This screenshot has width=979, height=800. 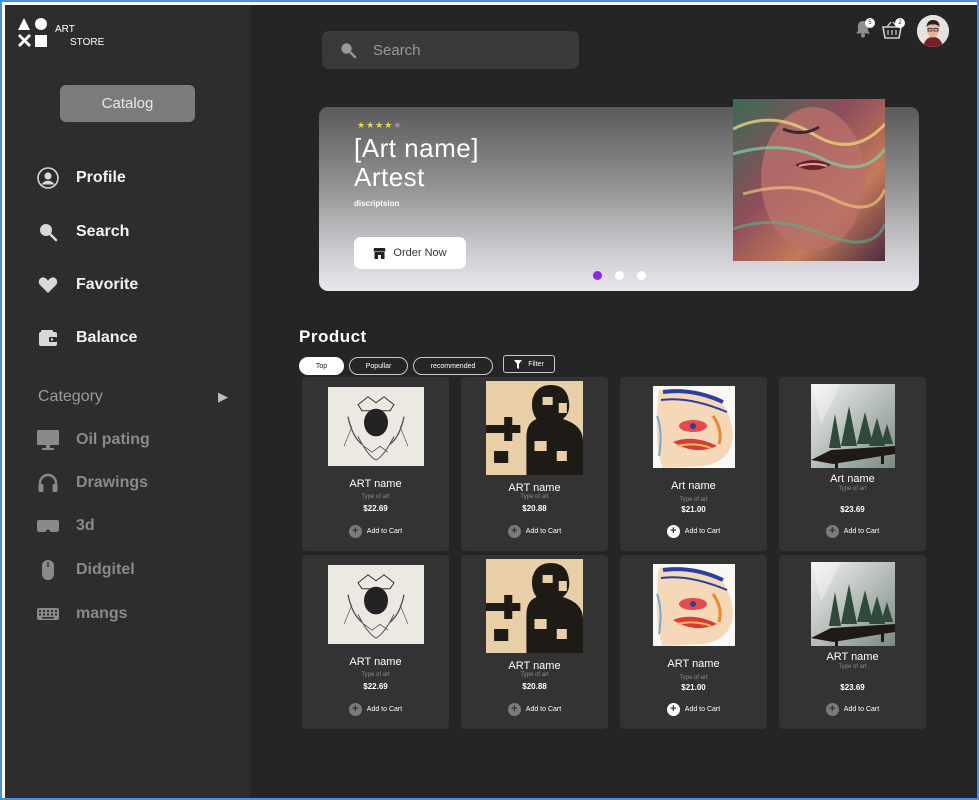 I want to click on category-item-label: Drawings, so click(x=112, y=482).